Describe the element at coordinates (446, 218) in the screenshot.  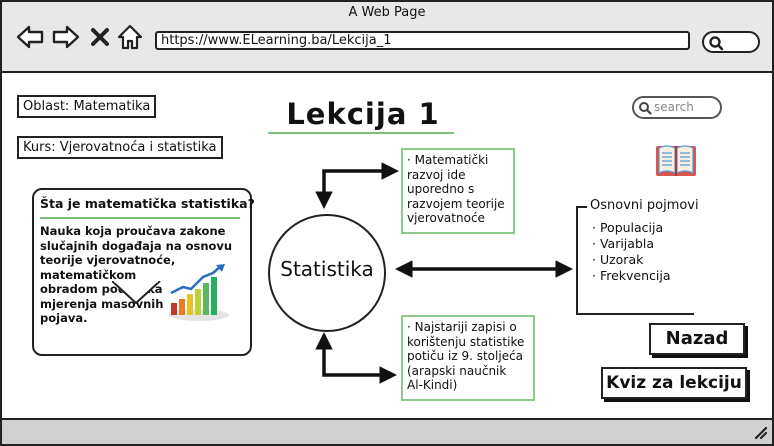
I see `note-top-line: vjerovatnoće` at that location.